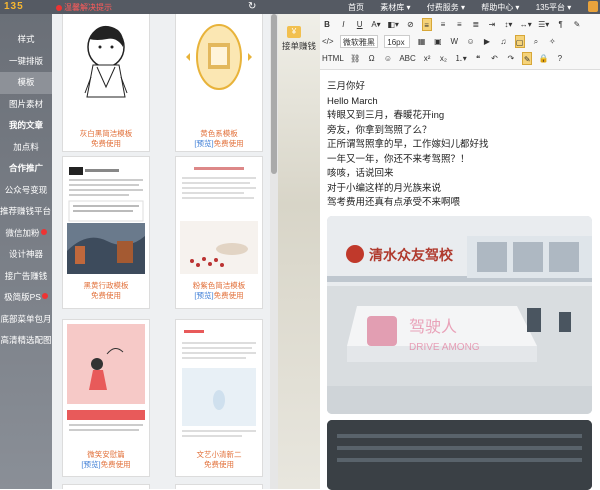  Describe the element at coordinates (328, 41) in the screenshot. I see `code-icon: </>` at that location.